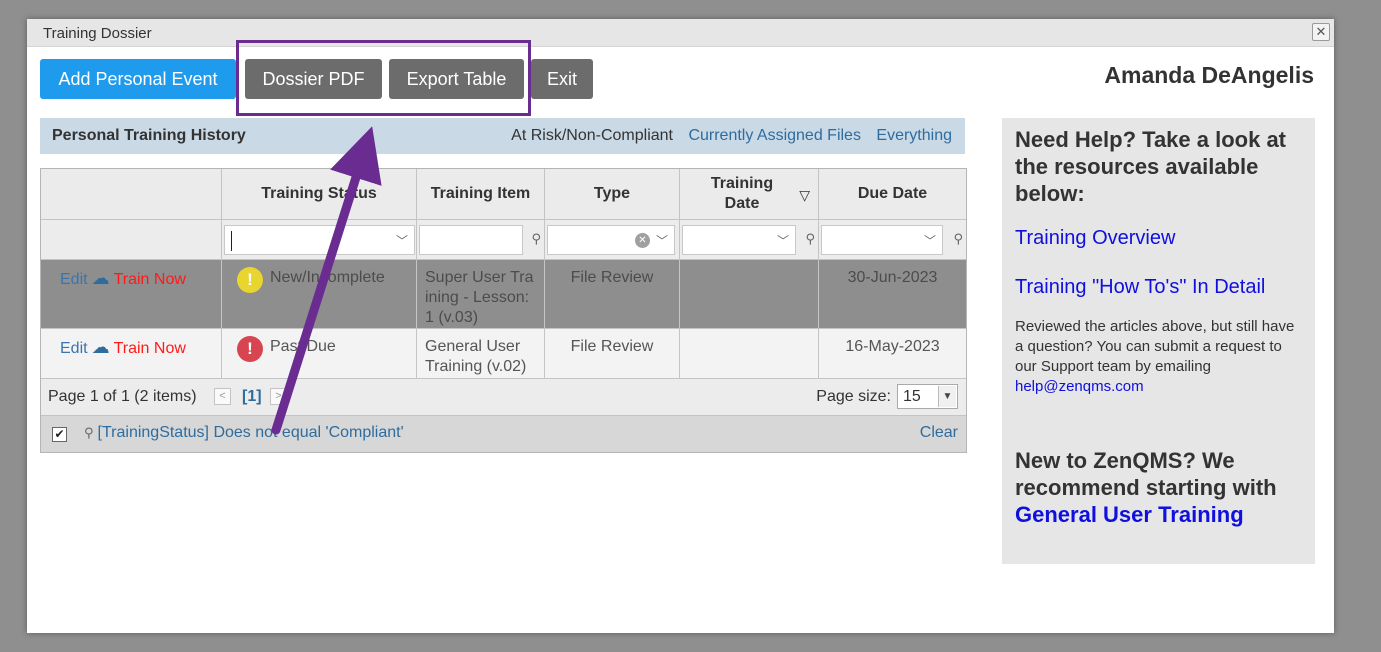  I want to click on training-how-tos-link: Training "How To's" In Detail, so click(1158, 287).